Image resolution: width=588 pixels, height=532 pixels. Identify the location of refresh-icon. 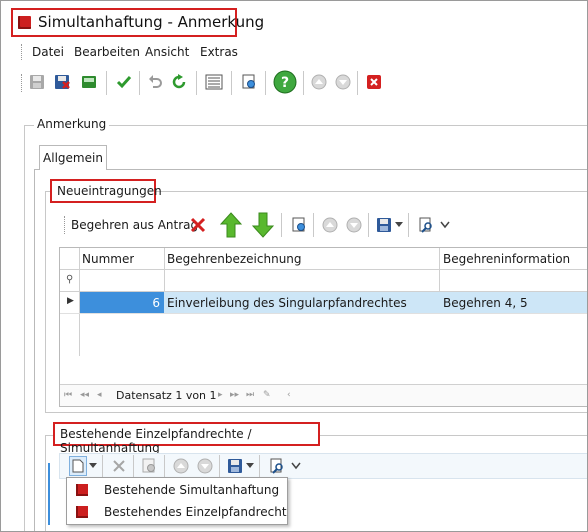
(179, 82).